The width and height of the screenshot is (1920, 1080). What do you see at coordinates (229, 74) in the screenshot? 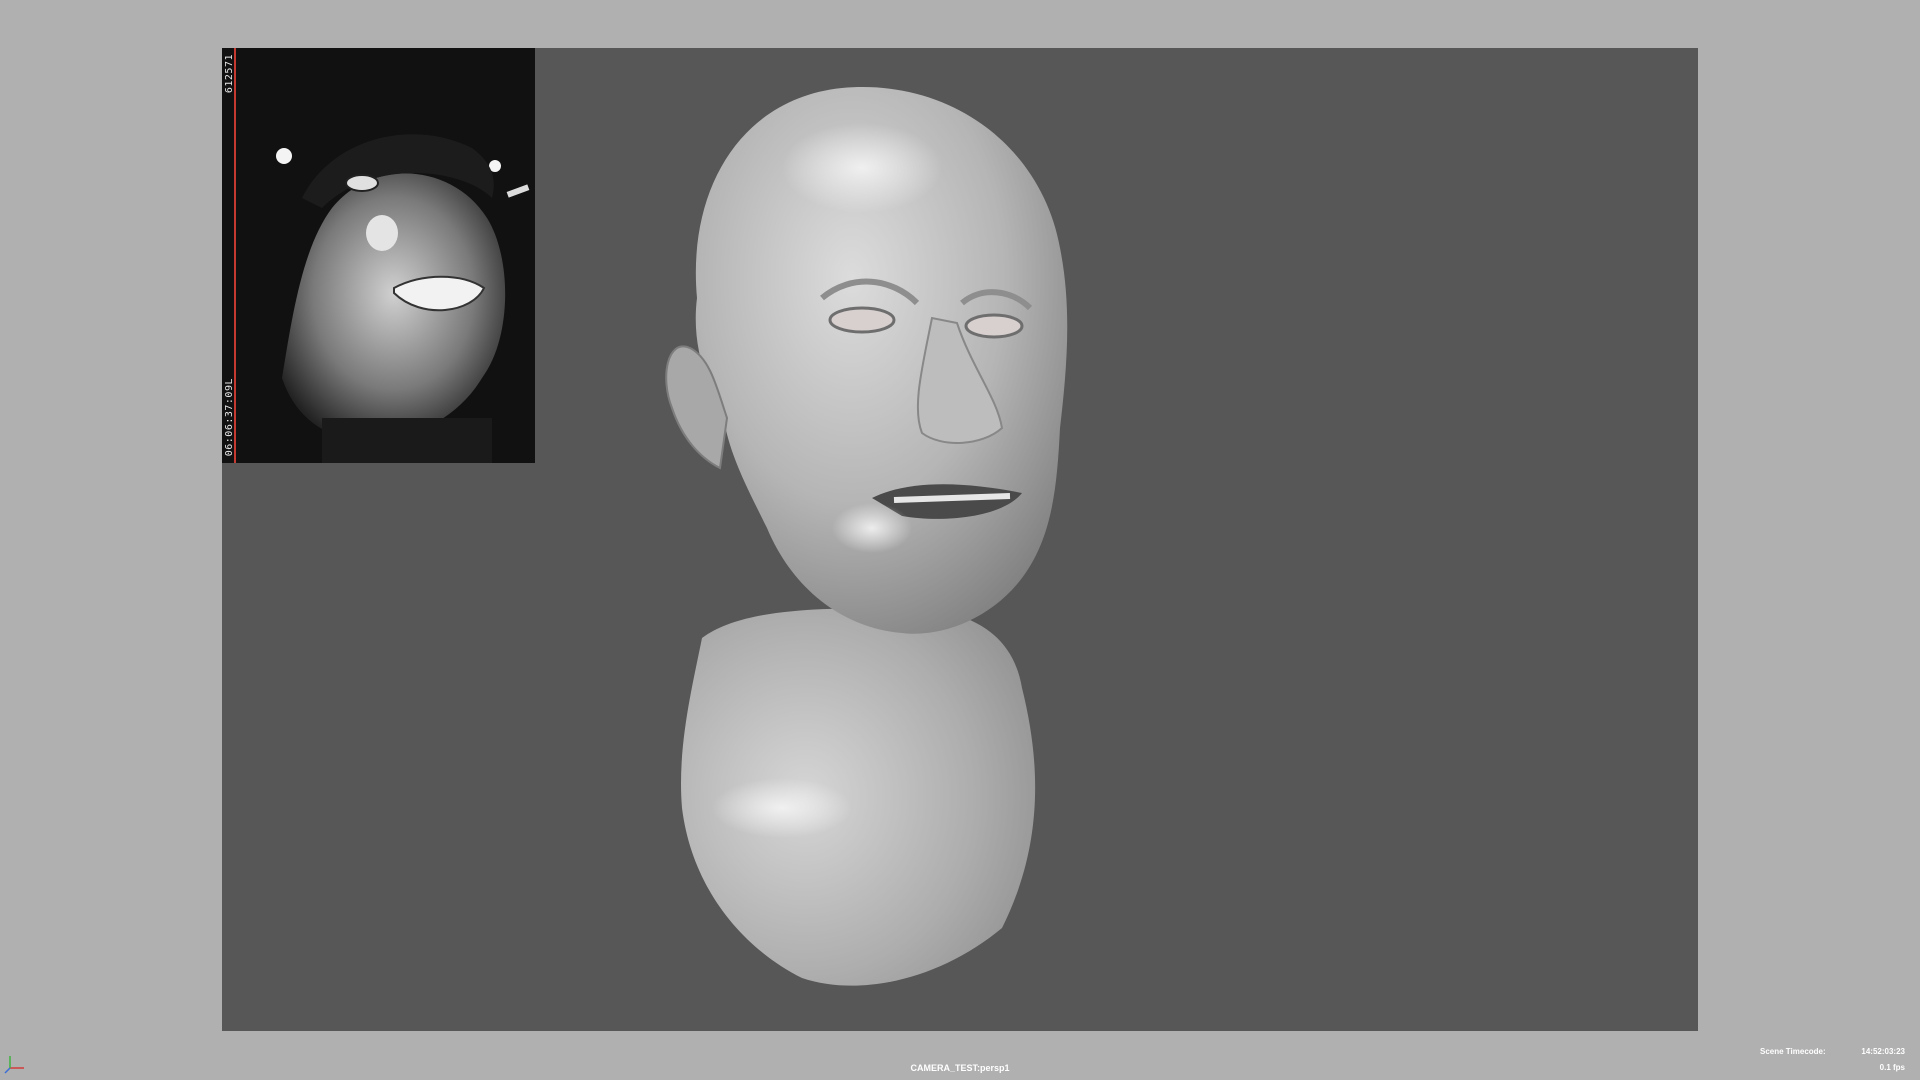
I see `reference-frame-number: 612571` at bounding box center [229, 74].